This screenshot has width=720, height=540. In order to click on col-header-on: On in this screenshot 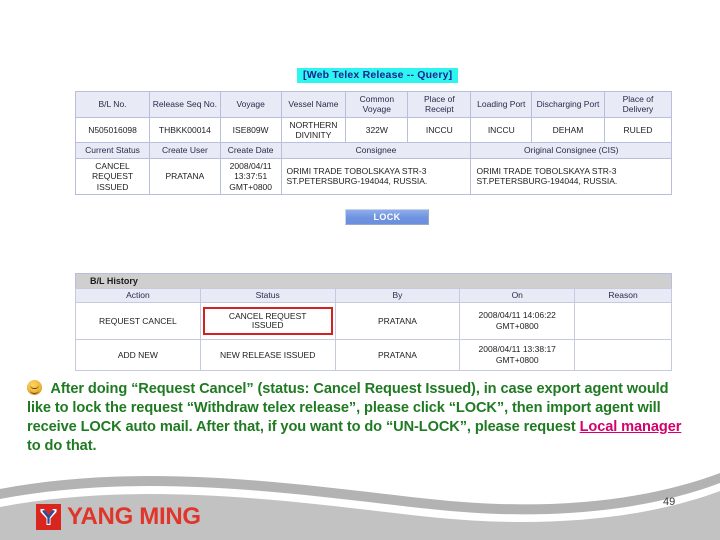, I will do `click(517, 295)`.